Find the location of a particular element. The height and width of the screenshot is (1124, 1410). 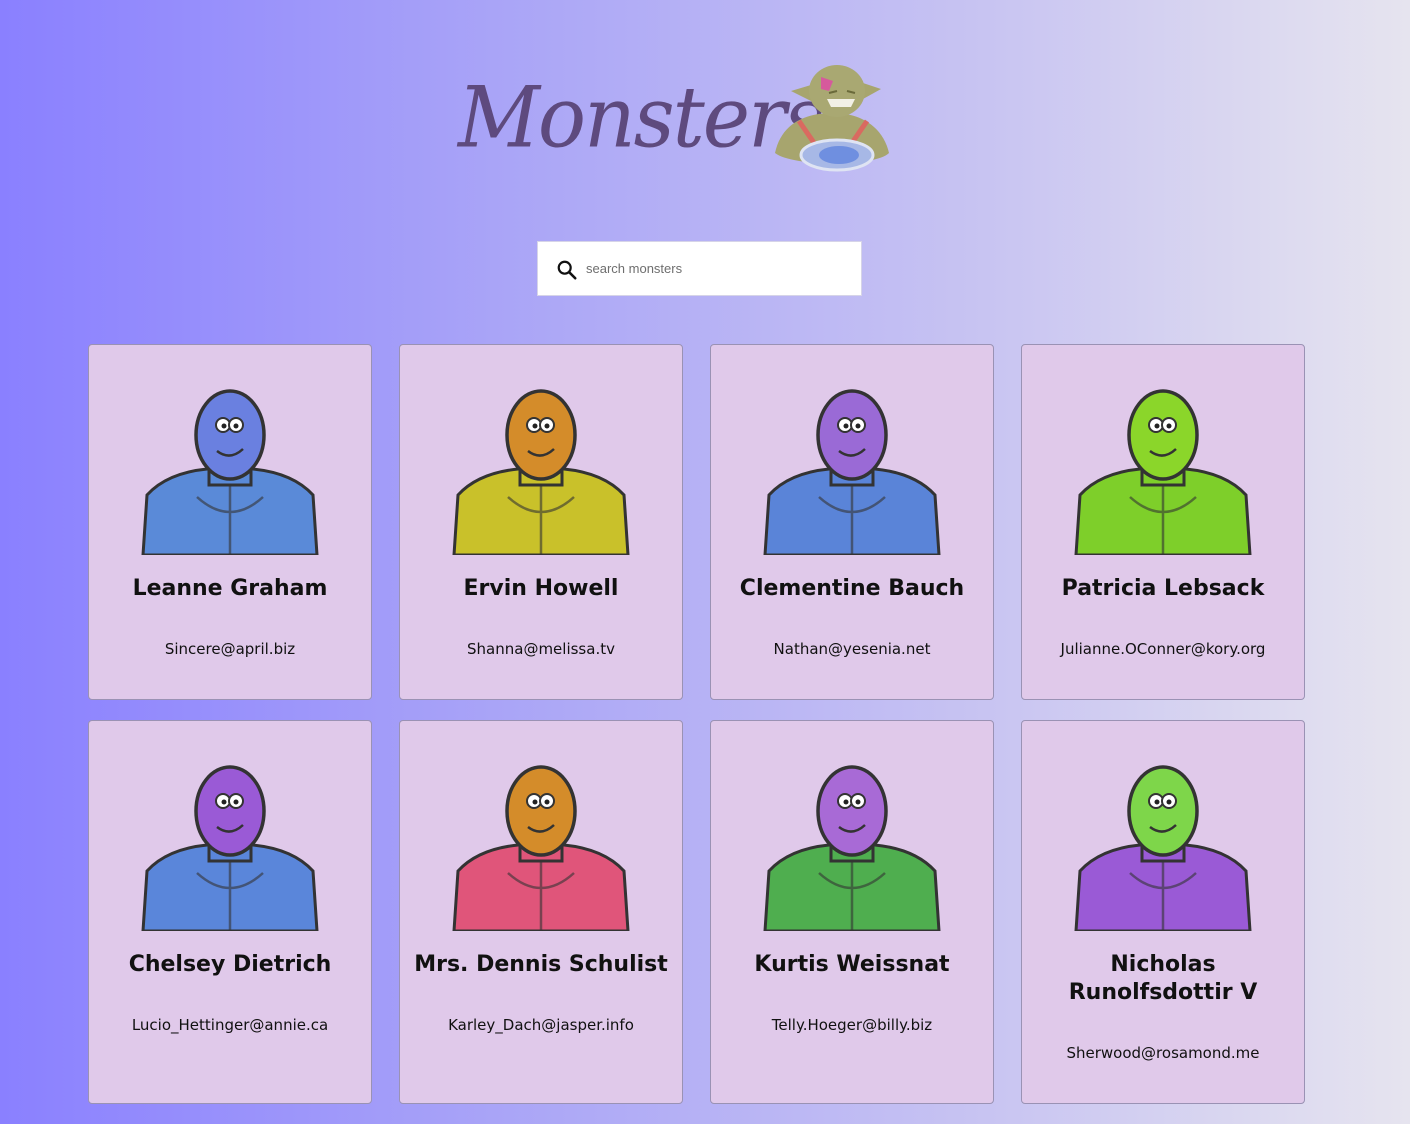

monster-email: Lucio_Hettinger@annie.ca is located at coordinates (230, 1025).